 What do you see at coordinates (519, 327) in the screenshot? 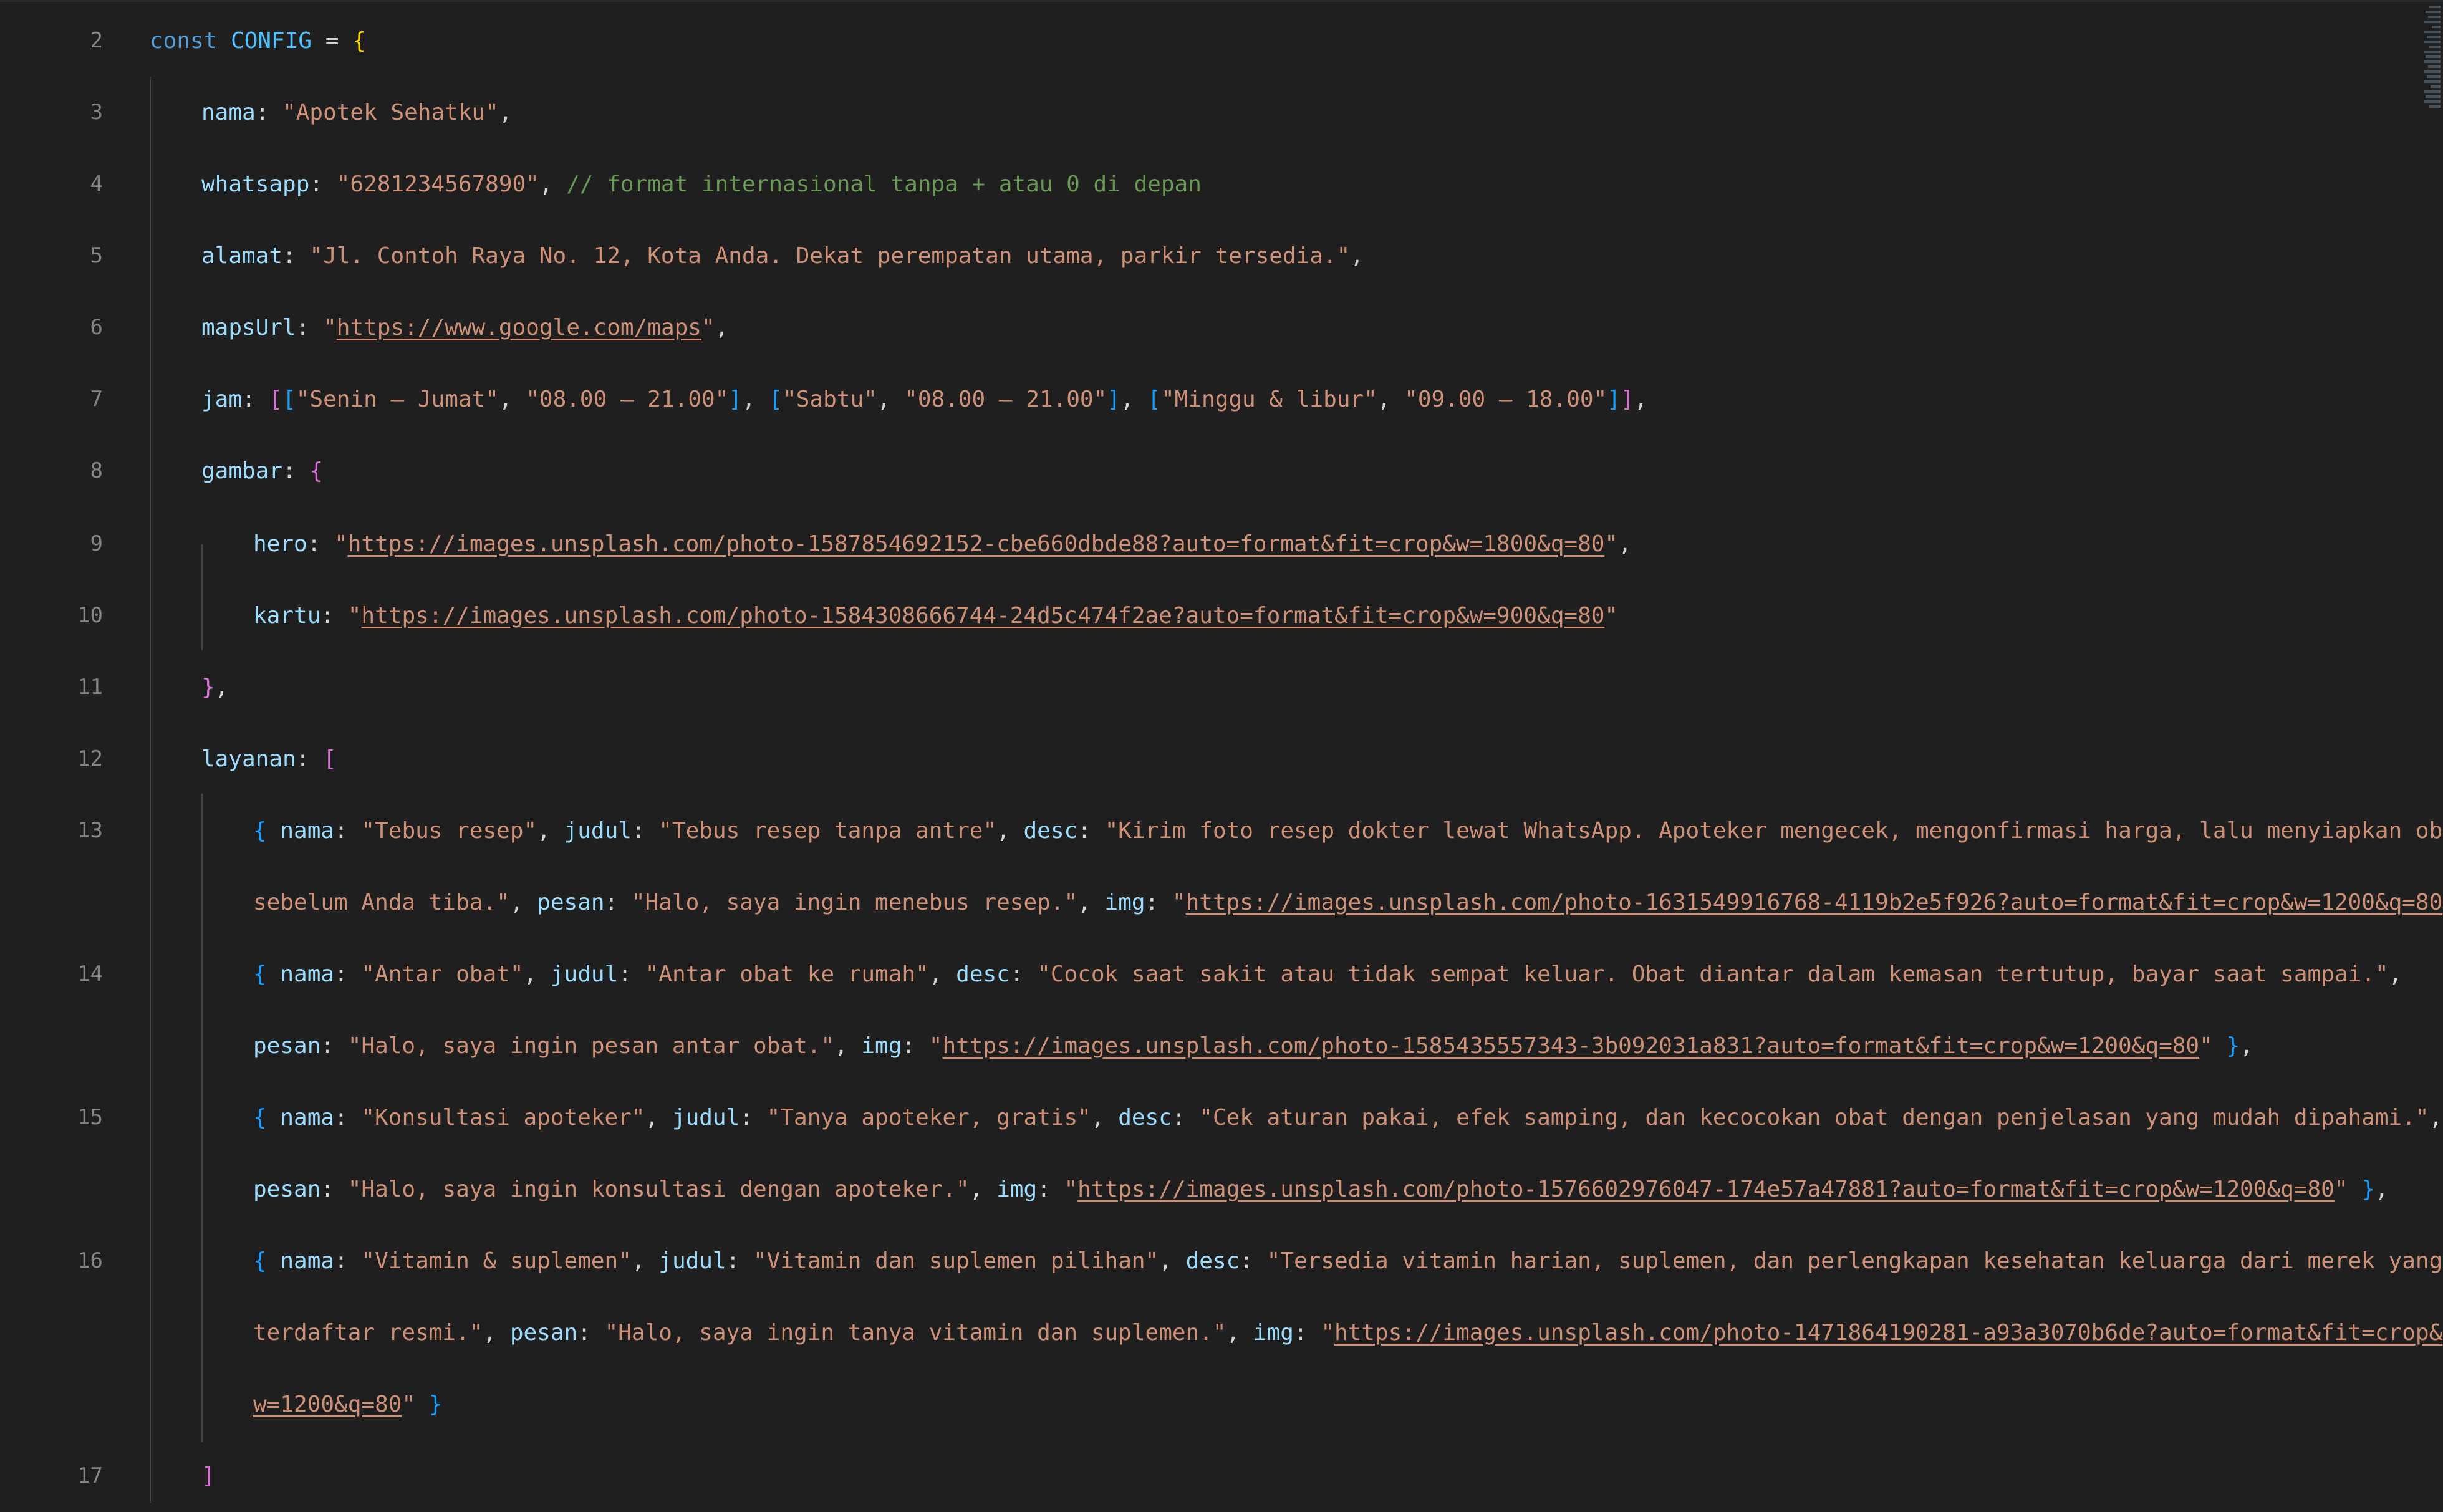
I see `url-link: https://www.google.com/maps` at bounding box center [519, 327].